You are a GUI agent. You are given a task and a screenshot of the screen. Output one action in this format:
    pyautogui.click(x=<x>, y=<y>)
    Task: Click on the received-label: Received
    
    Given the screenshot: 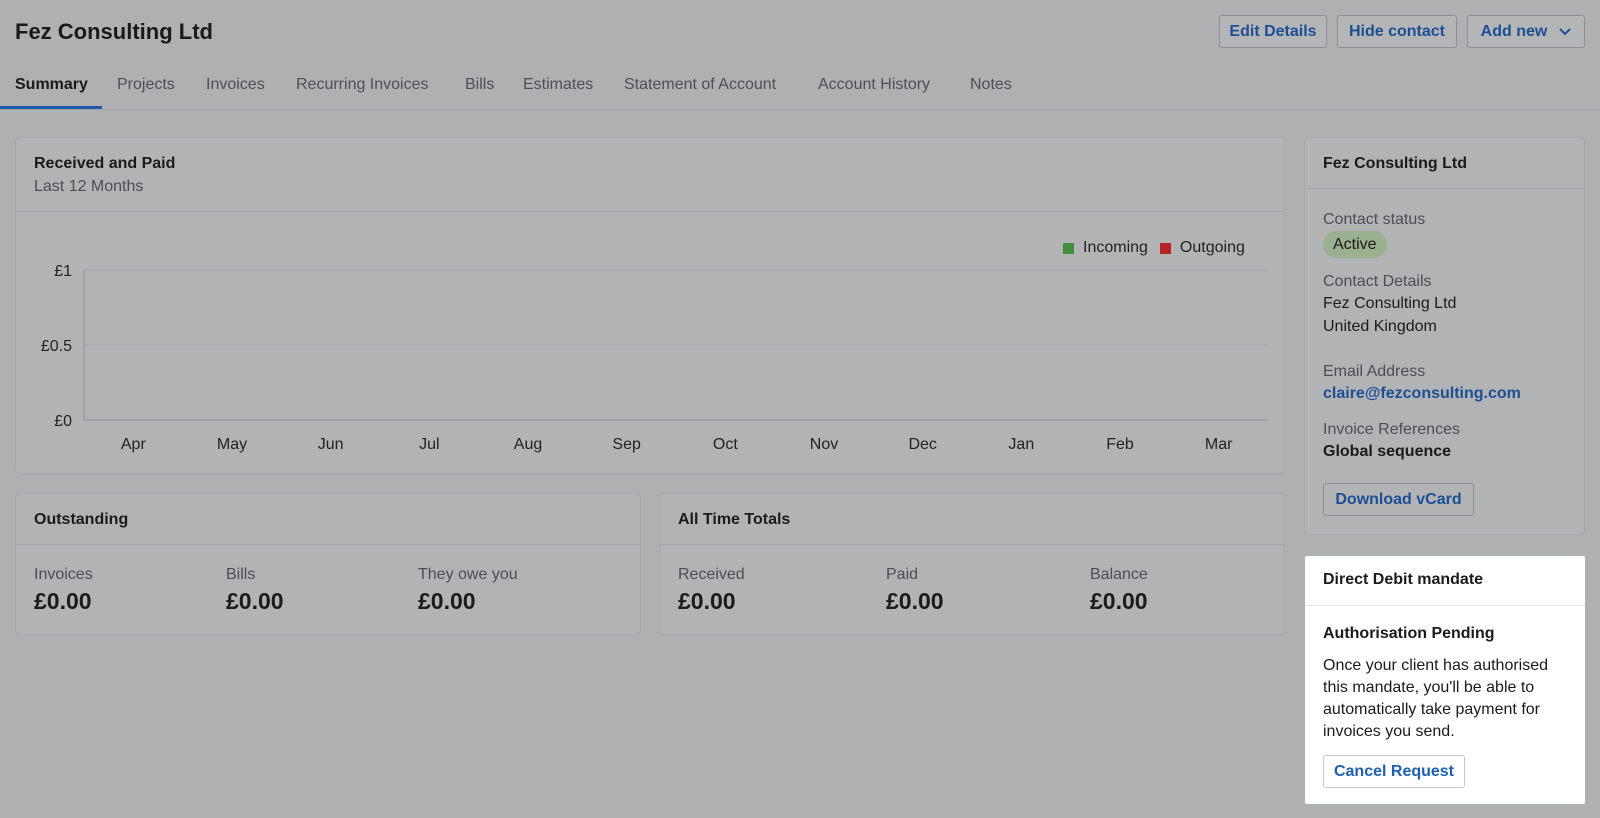 What is the action you would take?
    pyautogui.click(x=711, y=574)
    